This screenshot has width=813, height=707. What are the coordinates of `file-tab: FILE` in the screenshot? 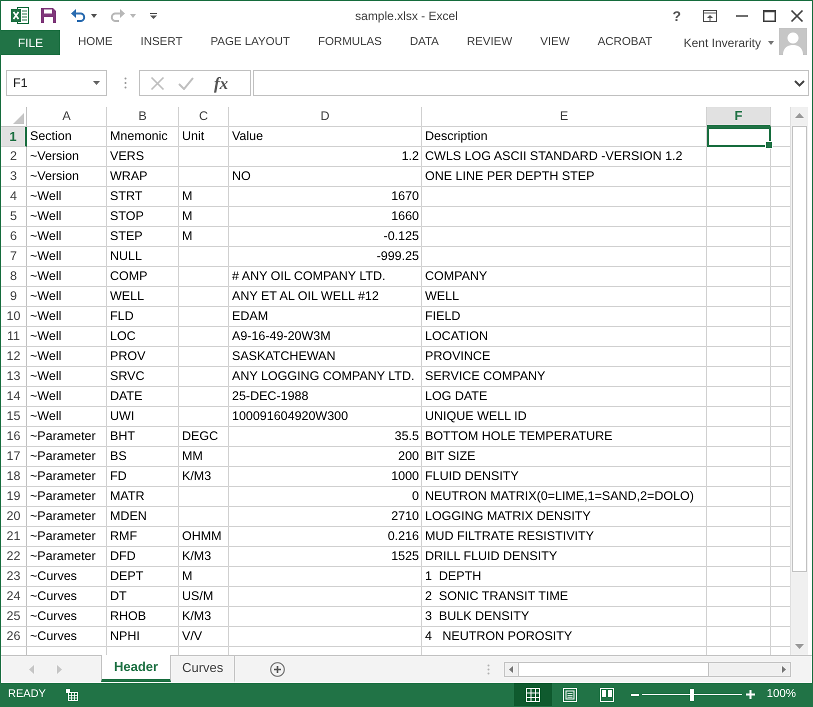 It's located at (30, 42).